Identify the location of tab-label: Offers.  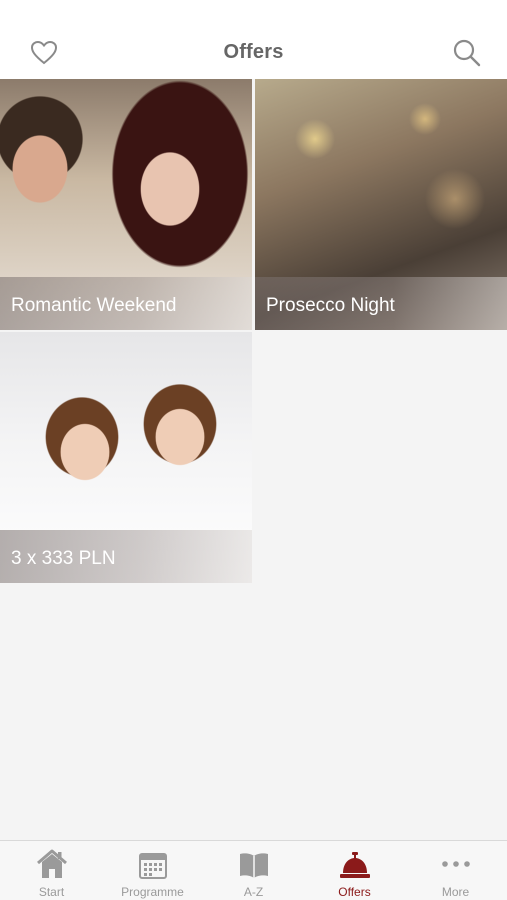
(354, 892).